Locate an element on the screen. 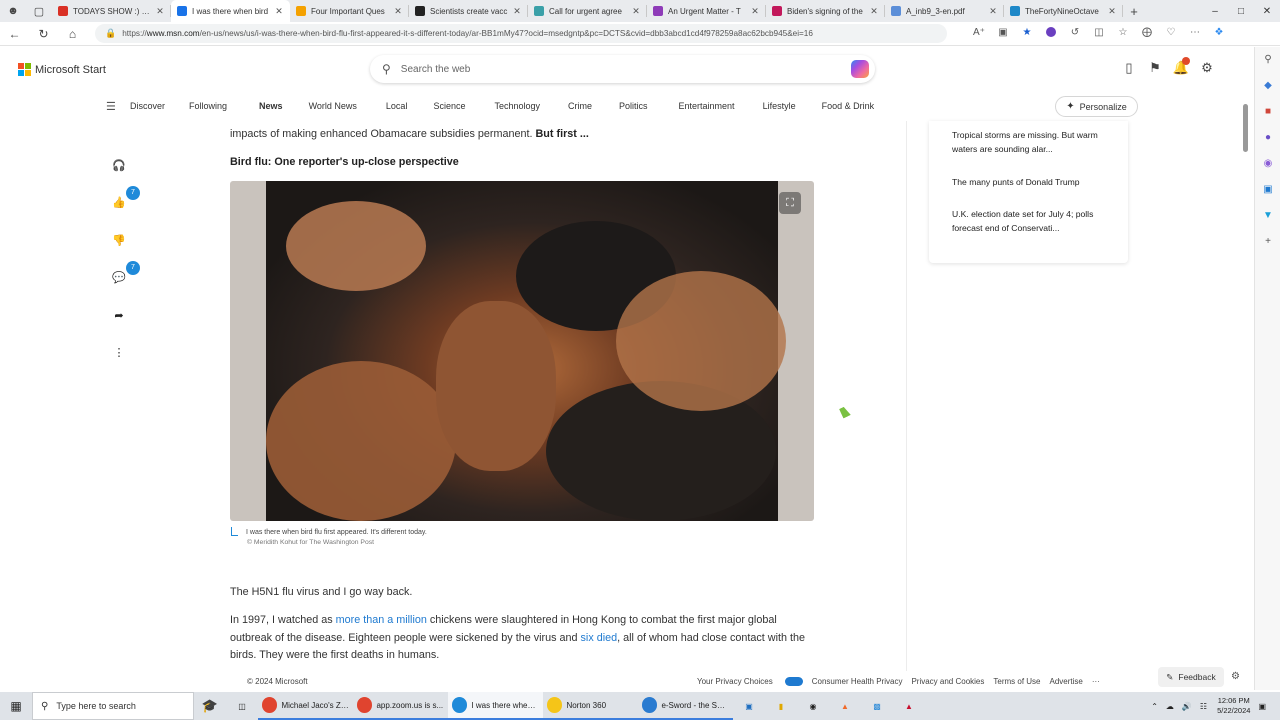 The image size is (1280, 720). refresh-icon: ↻ is located at coordinates (43, 34).